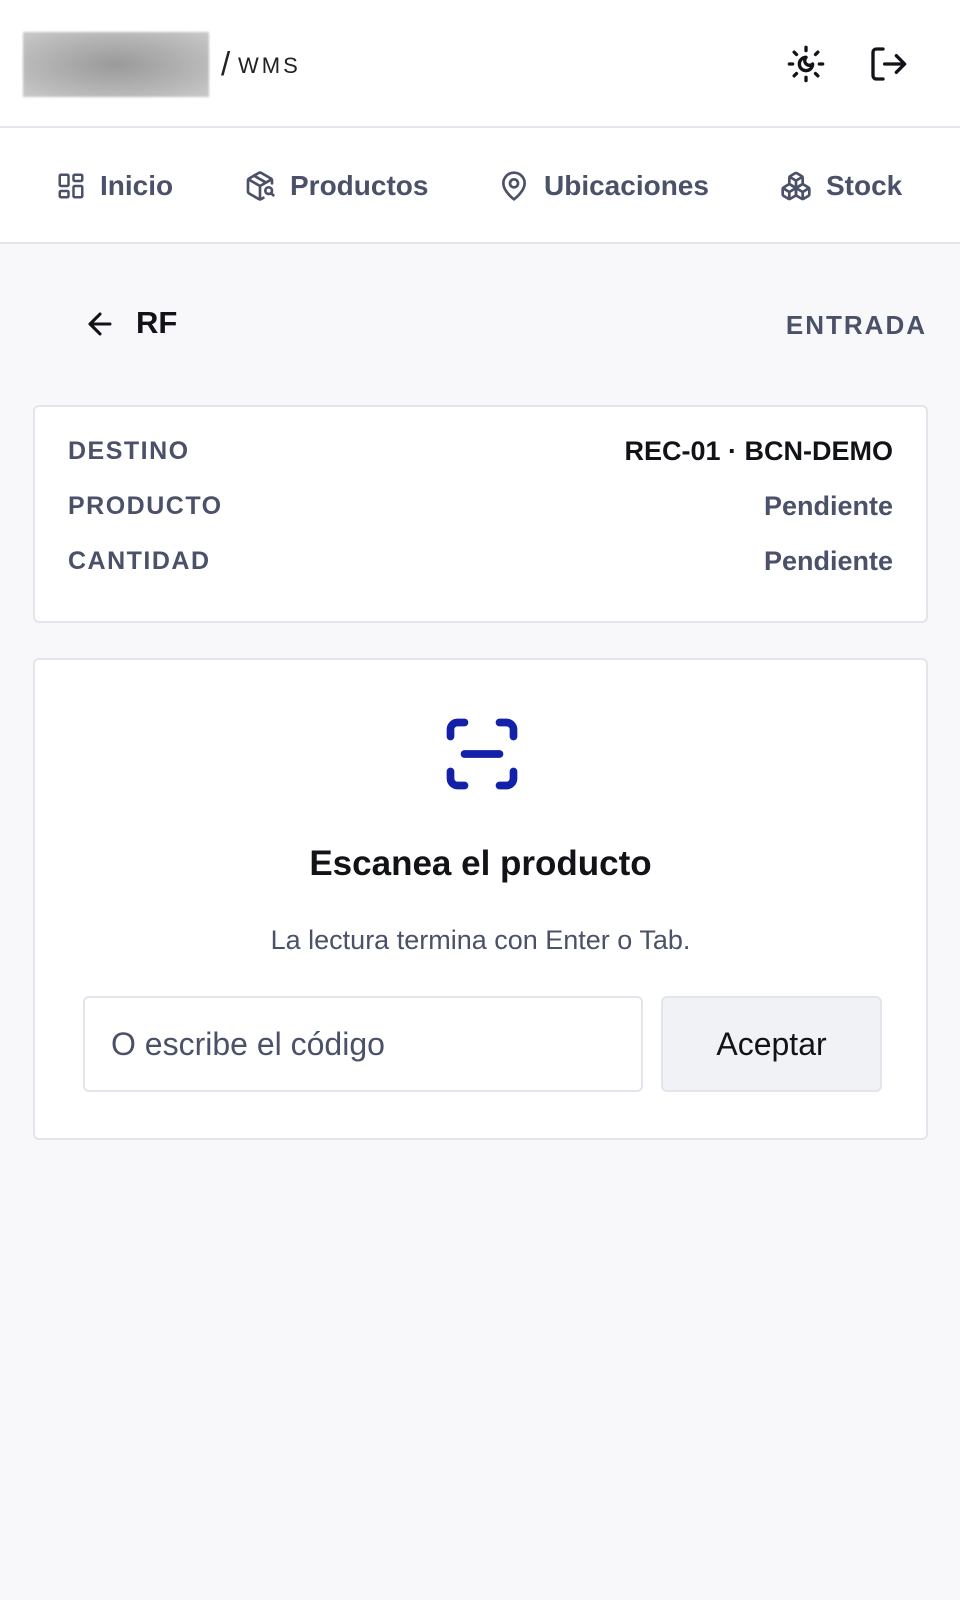  What do you see at coordinates (796, 186) in the screenshot?
I see `boxes-icon` at bounding box center [796, 186].